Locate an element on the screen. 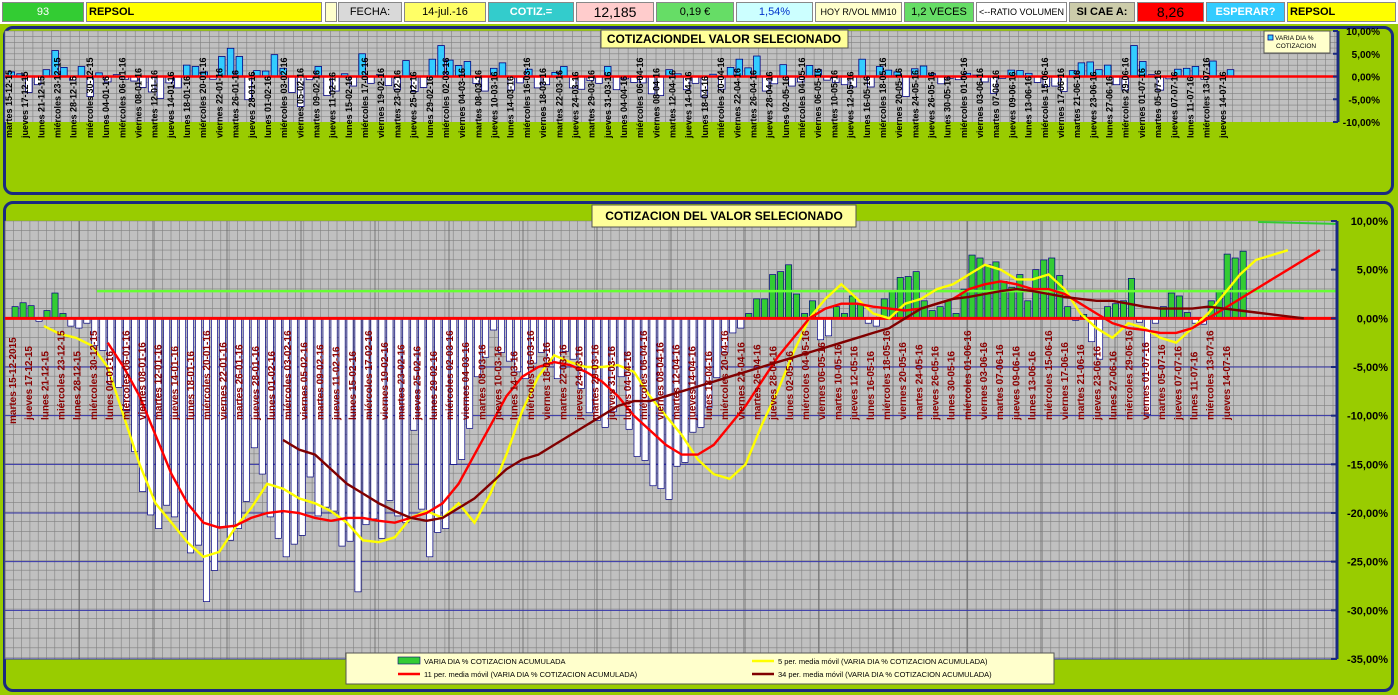  header-cell-9: HOY R/VOL MM10 is located at coordinates (858, 12).